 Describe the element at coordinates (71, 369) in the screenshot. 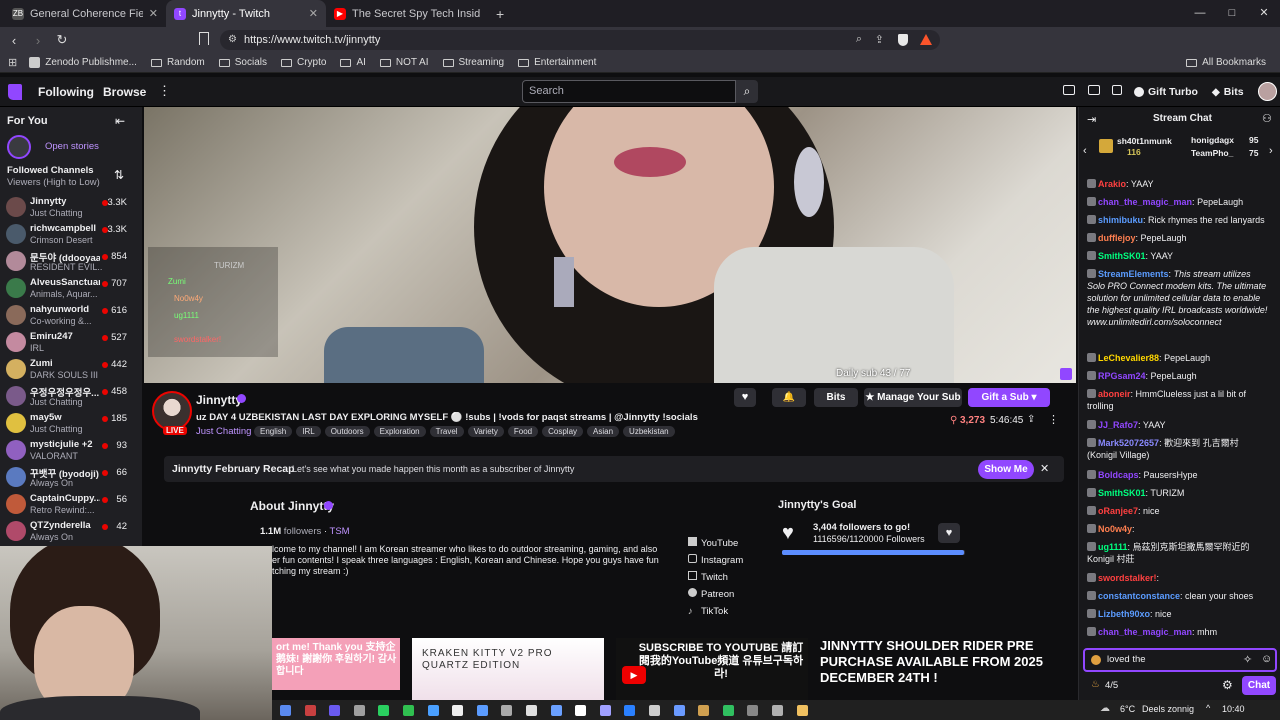

I see `sidebar-channel: Zumi DARK SOULS III 442` at that location.